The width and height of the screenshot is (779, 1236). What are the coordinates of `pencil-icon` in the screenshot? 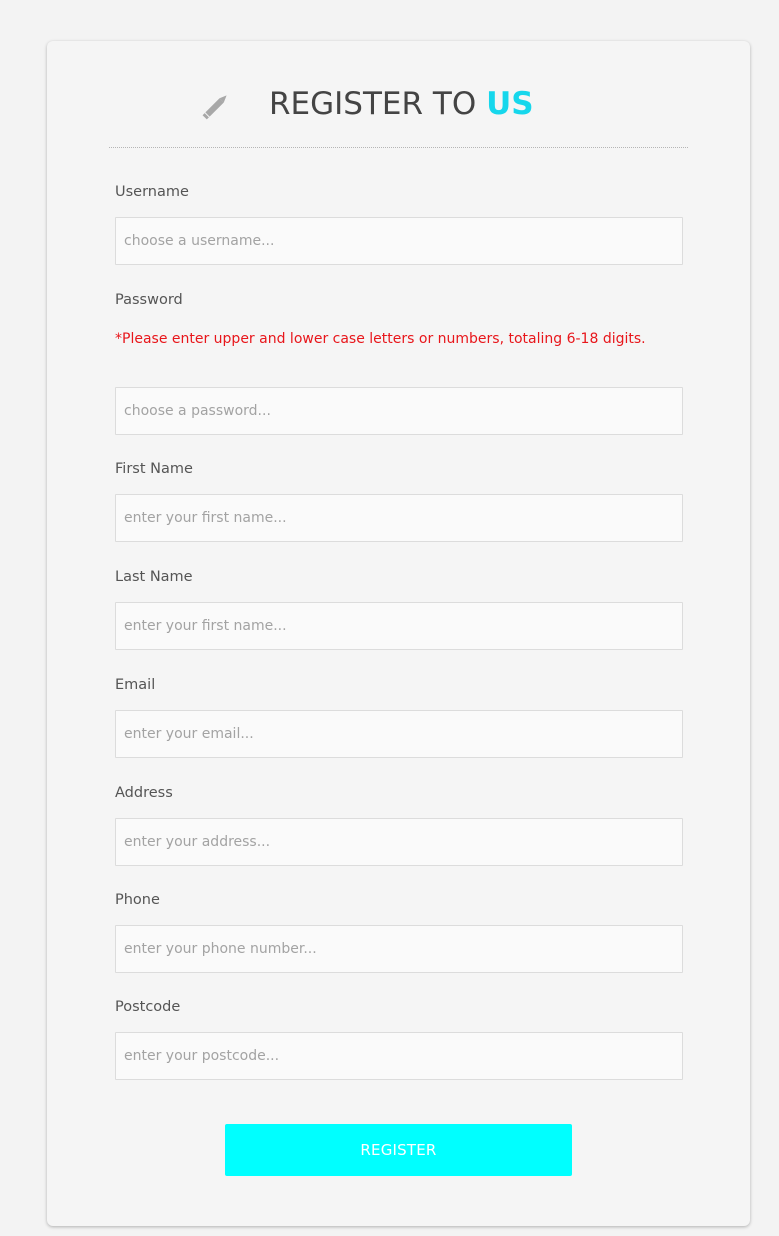 It's located at (214, 107).